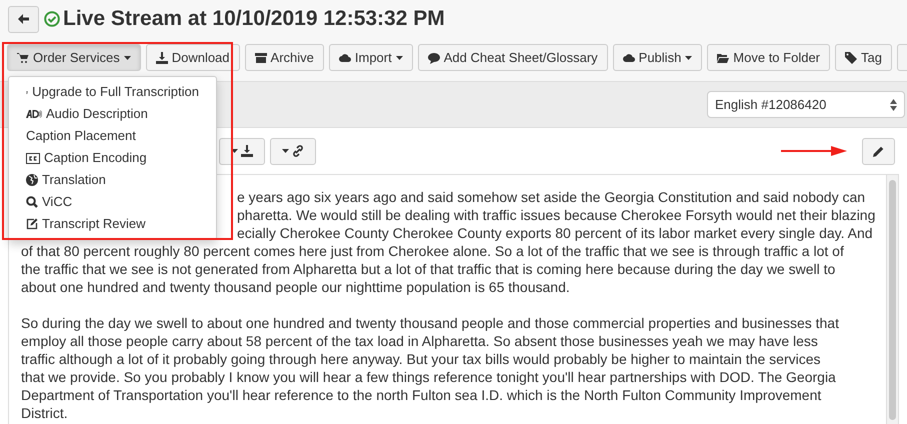 The width and height of the screenshot is (907, 424). I want to click on download-dropdown-button, so click(242, 151).